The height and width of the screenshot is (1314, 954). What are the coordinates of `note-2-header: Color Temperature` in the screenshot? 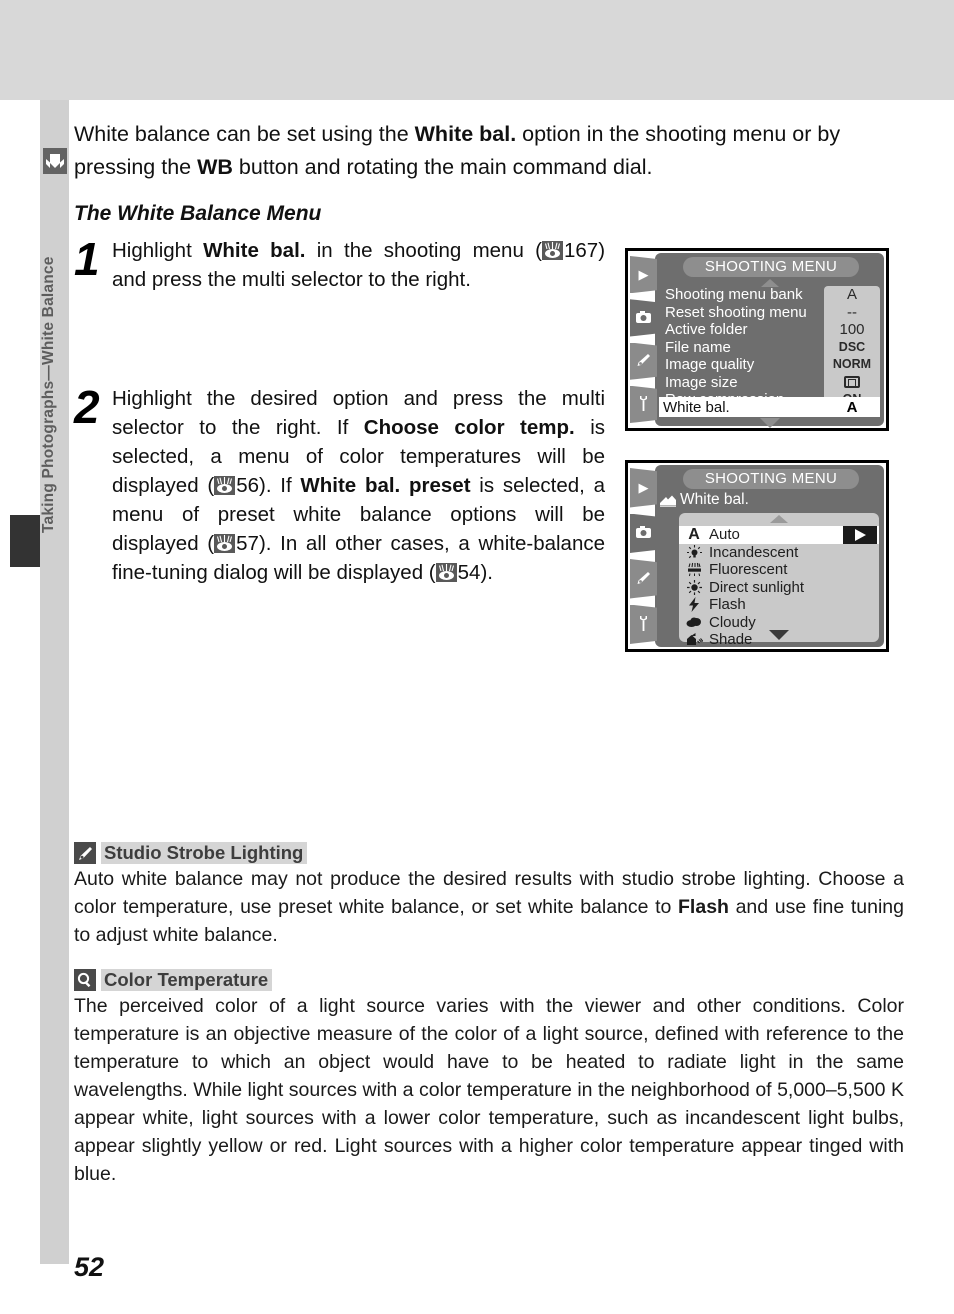 It's located at (489, 980).